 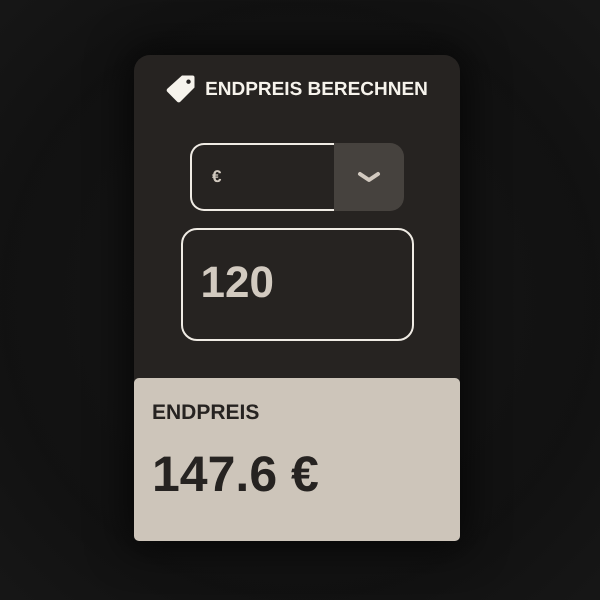 What do you see at coordinates (235, 474) in the screenshot?
I see `final-price: 147.6 €` at bounding box center [235, 474].